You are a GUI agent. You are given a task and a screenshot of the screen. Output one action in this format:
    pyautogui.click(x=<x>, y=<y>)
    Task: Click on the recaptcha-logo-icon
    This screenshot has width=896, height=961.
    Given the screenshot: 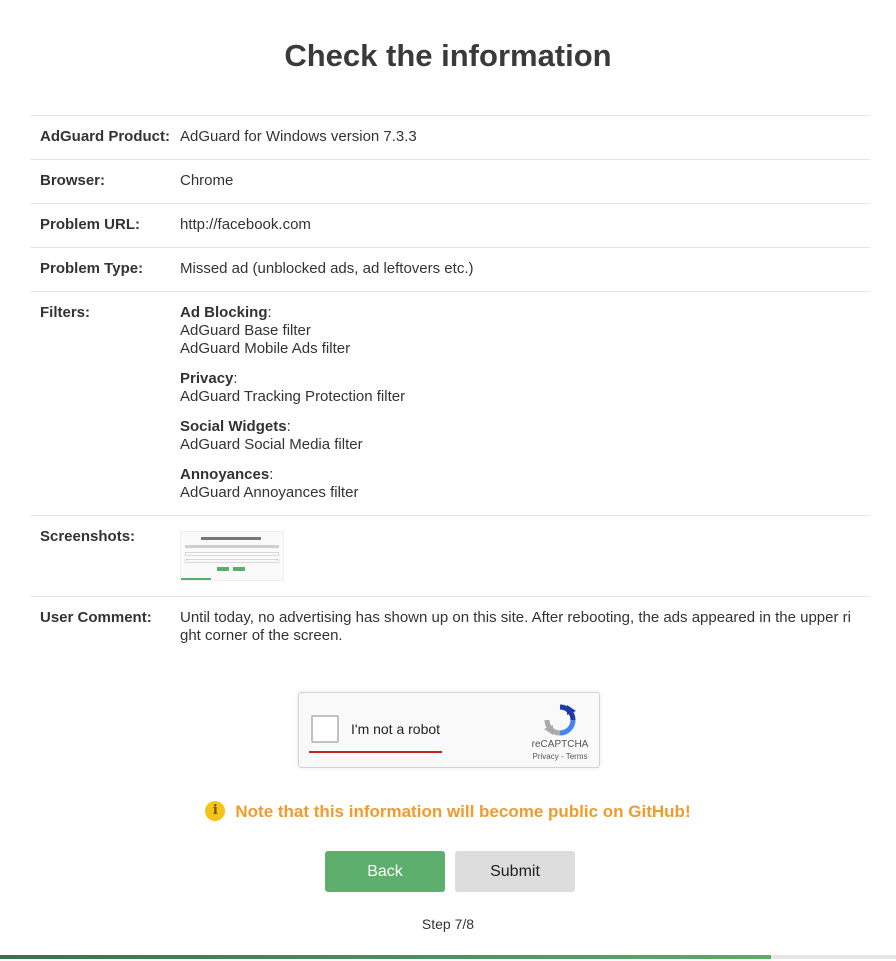 What is the action you would take?
    pyautogui.click(x=560, y=720)
    